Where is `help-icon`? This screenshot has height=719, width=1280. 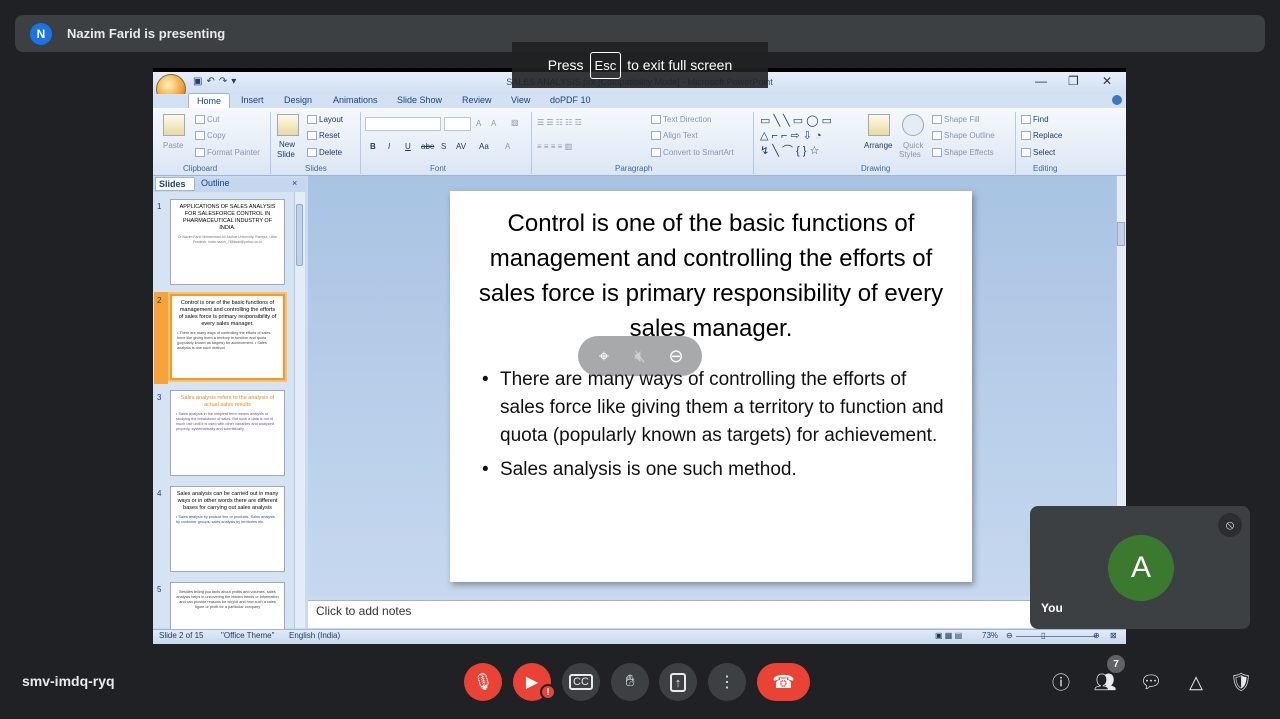
help-icon is located at coordinates (1117, 100).